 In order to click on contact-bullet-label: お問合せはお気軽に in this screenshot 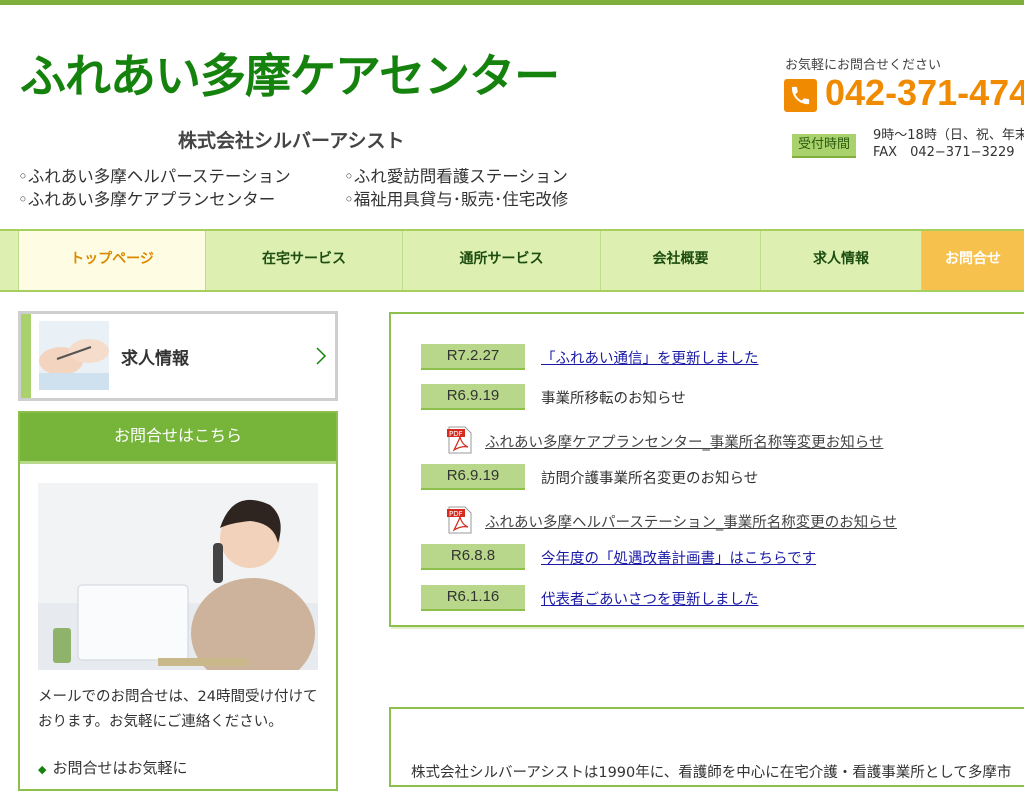, I will do `click(120, 768)`.